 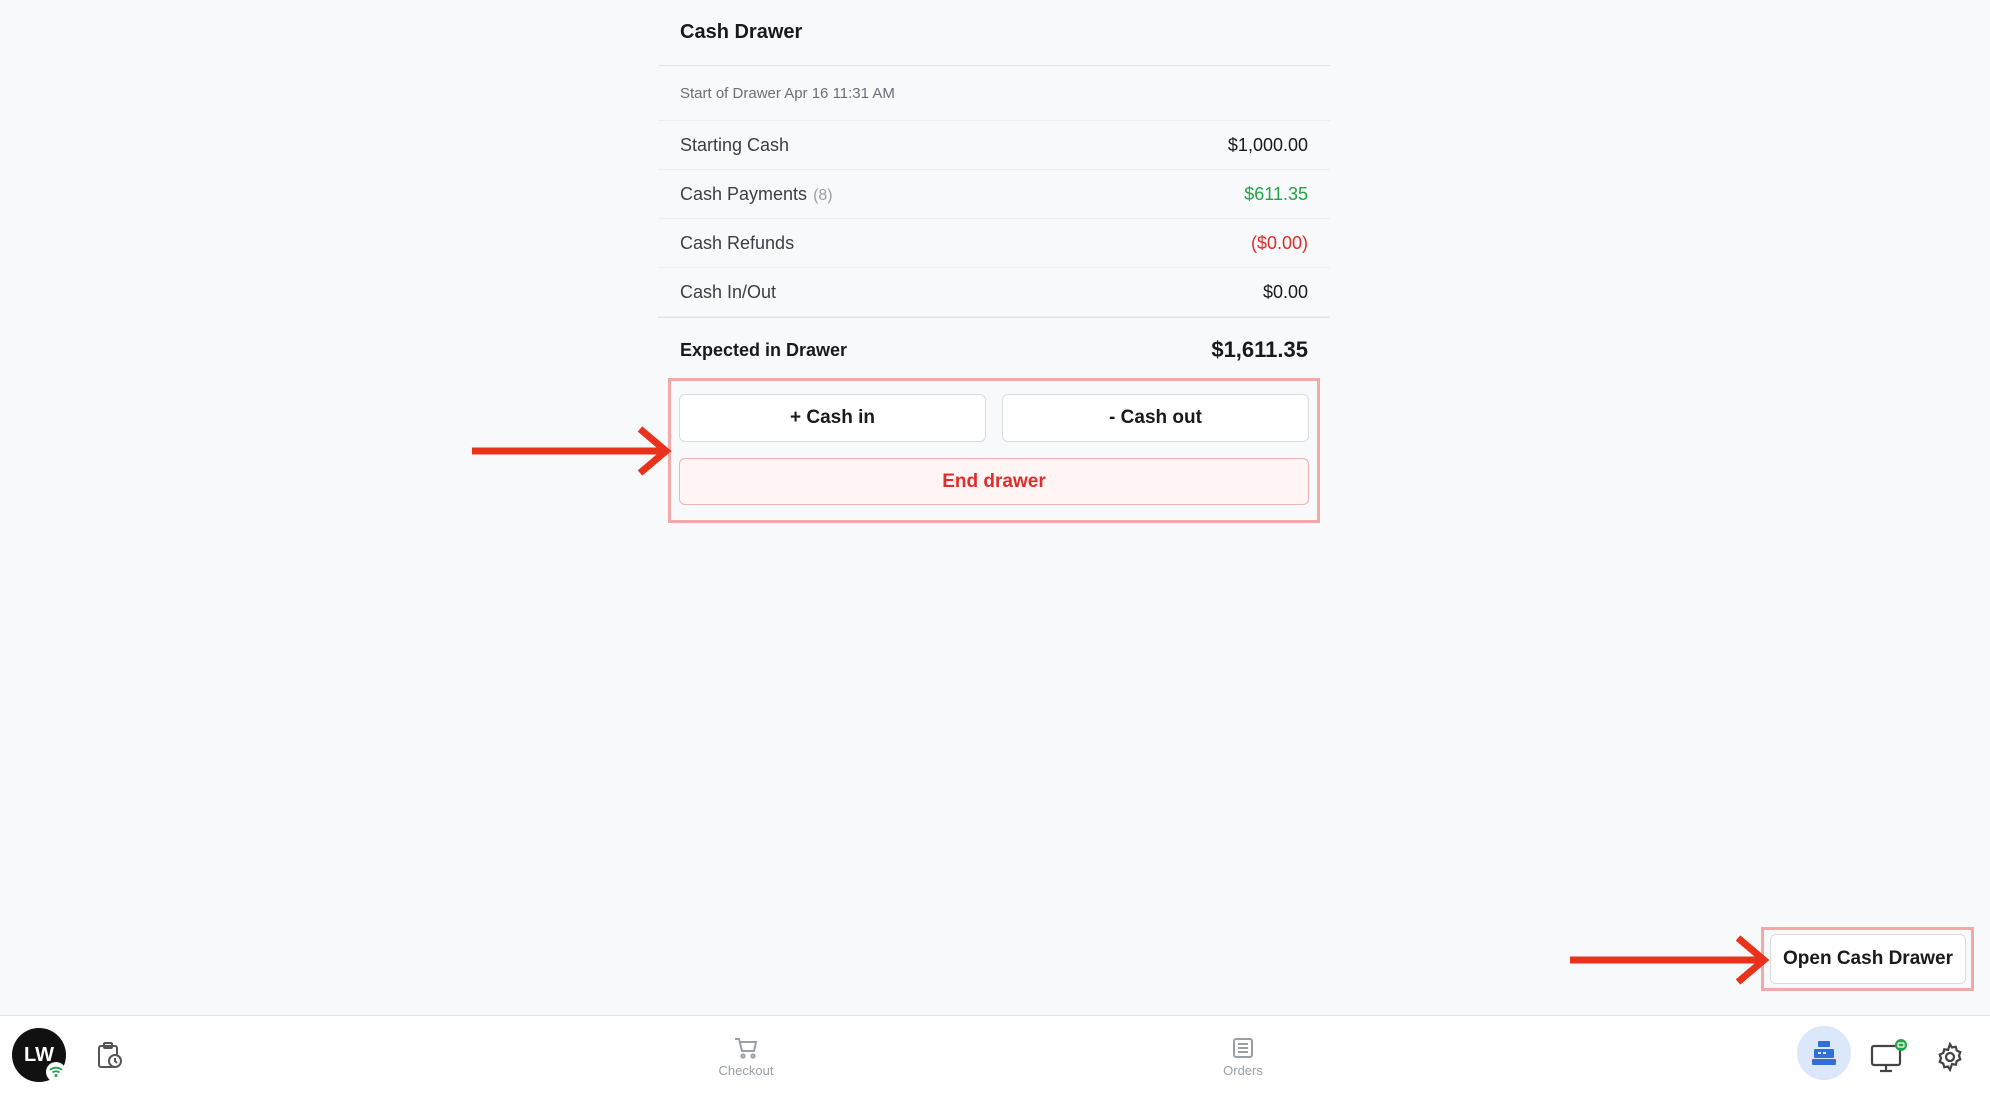 What do you see at coordinates (744, 193) in the screenshot?
I see `row-label: Cash Payments` at bounding box center [744, 193].